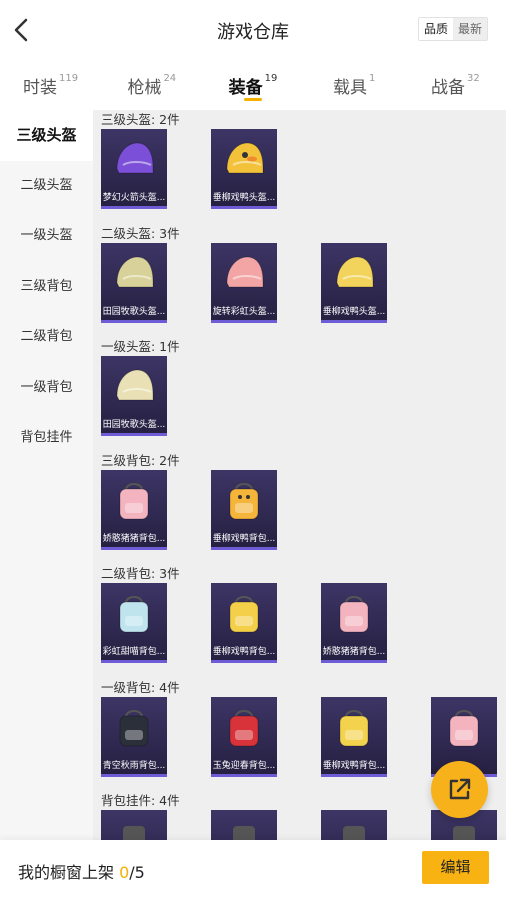 This screenshot has height=897, width=506. I want to click on tab-label: 载具, so click(350, 88).